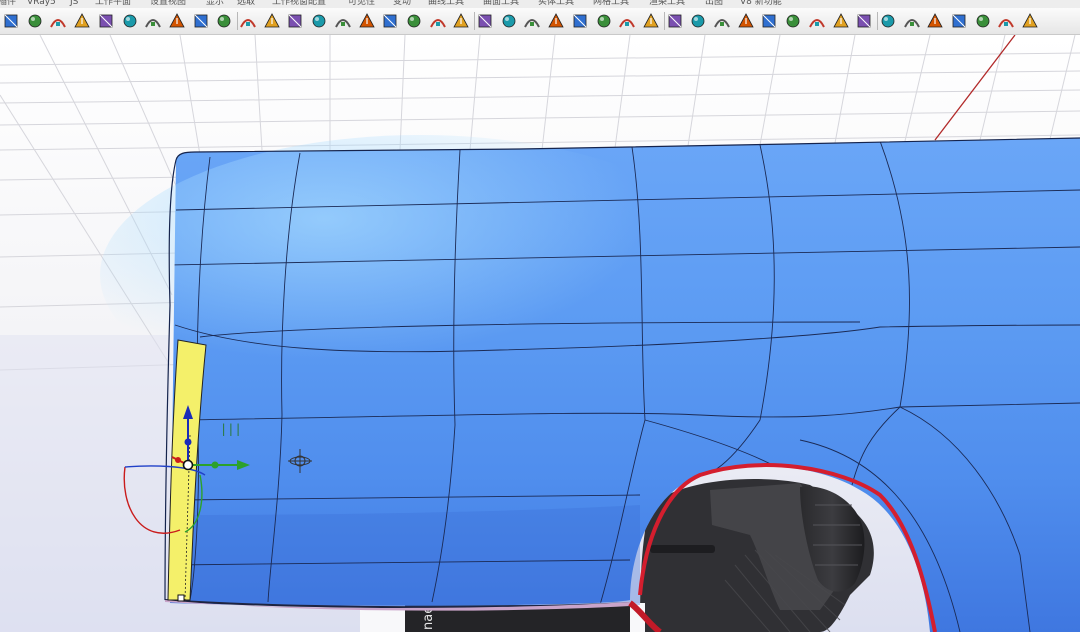 This screenshot has height=632, width=1080. I want to click on wire-icon, so click(343, 21).